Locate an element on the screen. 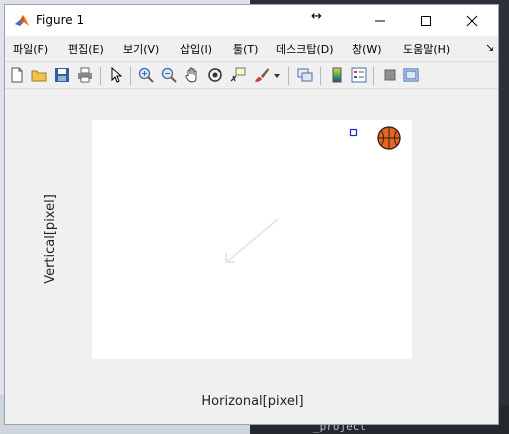 The width and height of the screenshot is (509, 434). minimize-icon is located at coordinates (380, 20).